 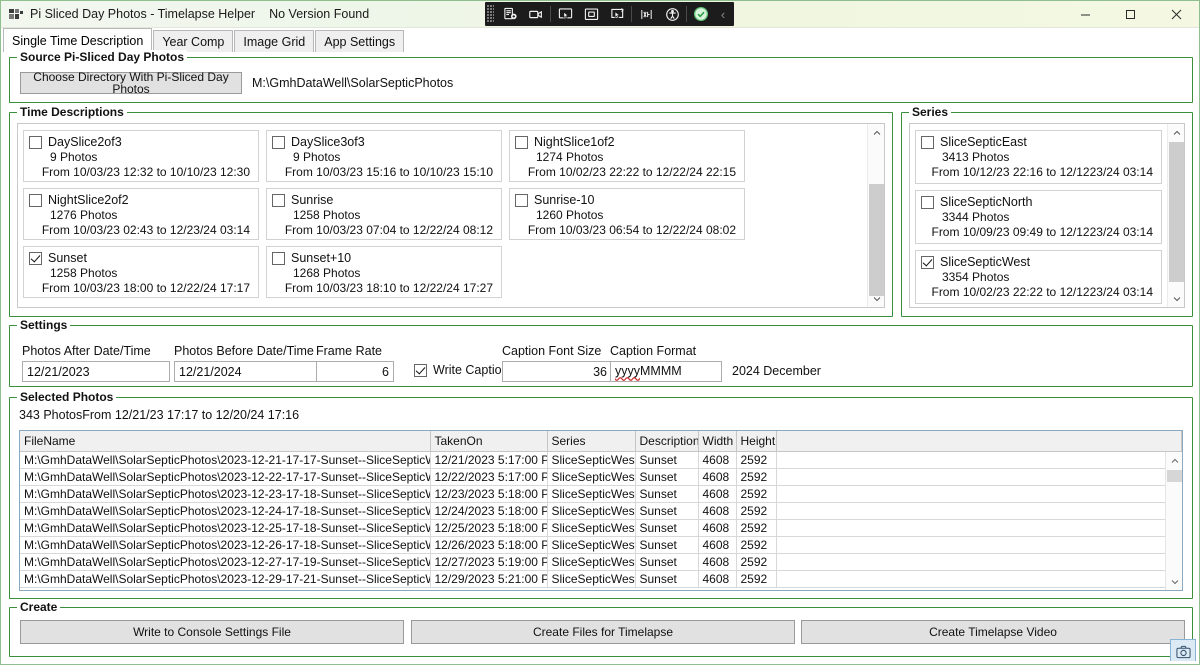 What do you see at coordinates (756, 441) in the screenshot?
I see `column-header-height: Height` at bounding box center [756, 441].